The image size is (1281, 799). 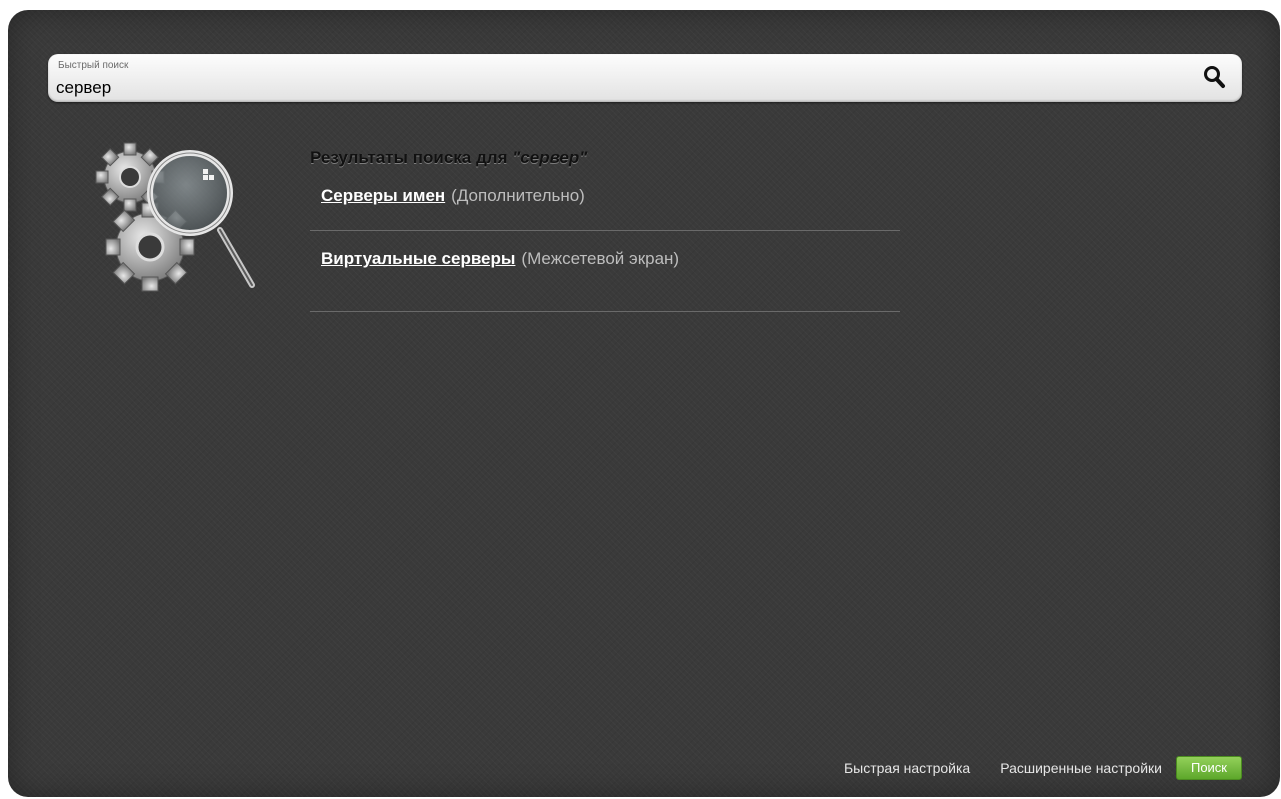 I want to click on quick-setup-link: Быстрая настройка, so click(x=907, y=768).